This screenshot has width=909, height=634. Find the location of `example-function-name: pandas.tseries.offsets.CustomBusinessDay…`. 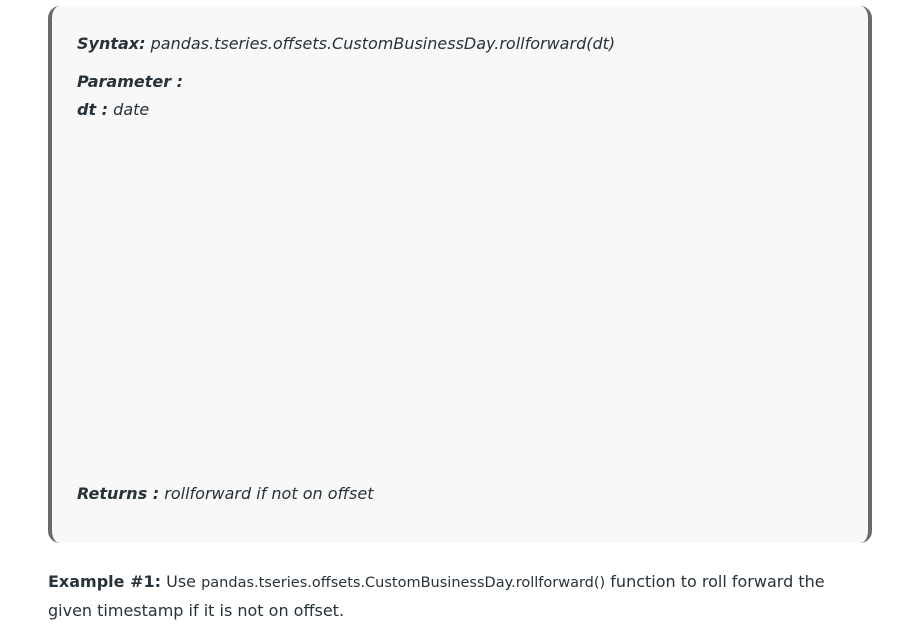

example-function-name: pandas.tseries.offsets.CustomBusinessDay… is located at coordinates (403, 583).